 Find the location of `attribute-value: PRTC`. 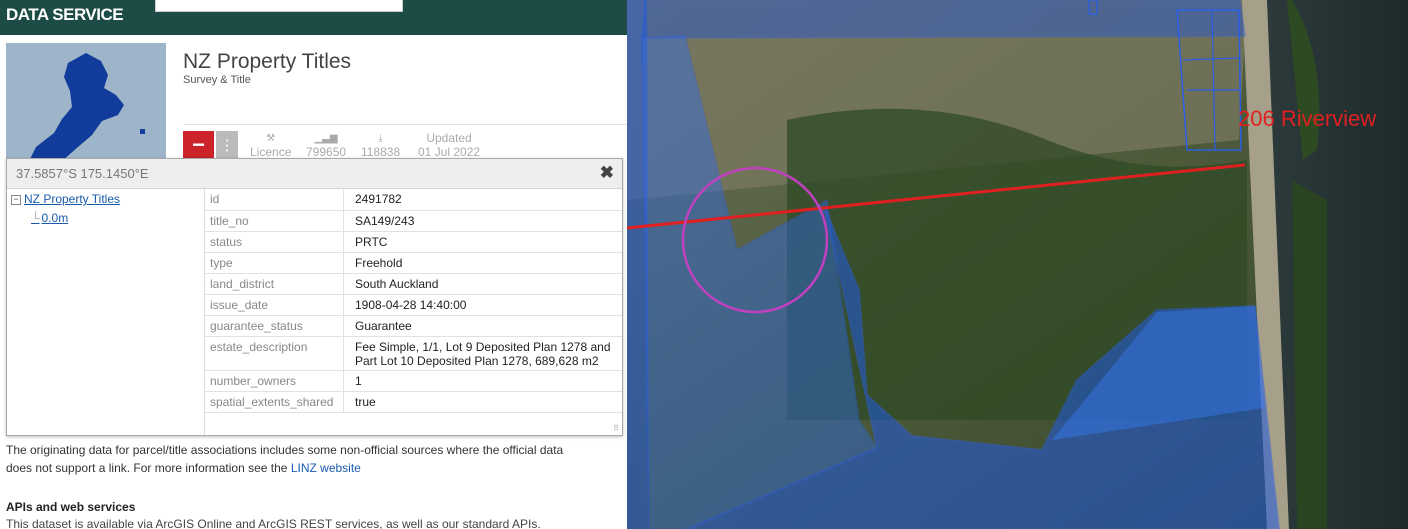

attribute-value: PRTC is located at coordinates (482, 242).